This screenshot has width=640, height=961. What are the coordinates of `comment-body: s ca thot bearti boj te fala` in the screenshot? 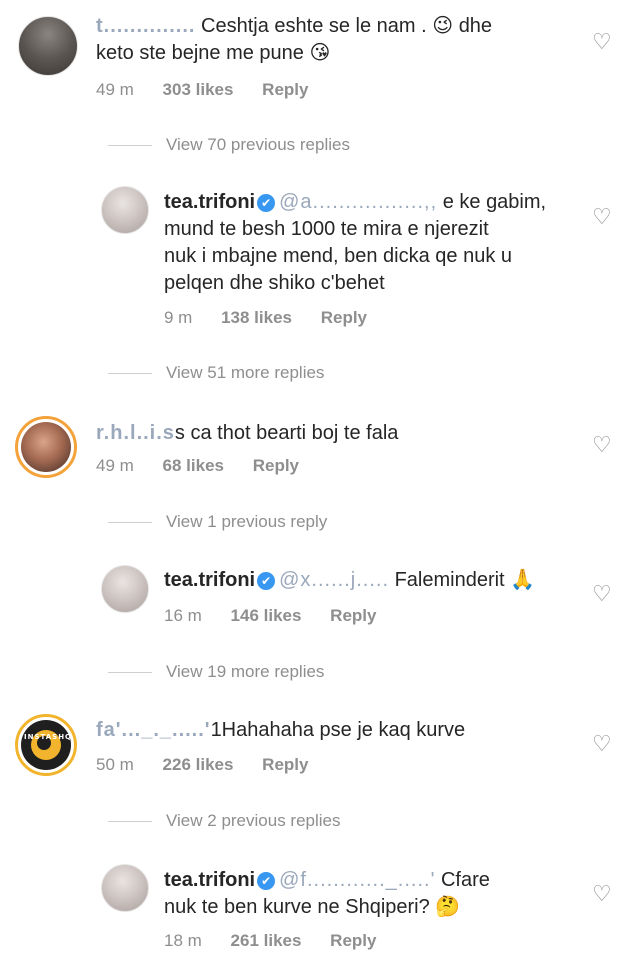 It's located at (286, 433).